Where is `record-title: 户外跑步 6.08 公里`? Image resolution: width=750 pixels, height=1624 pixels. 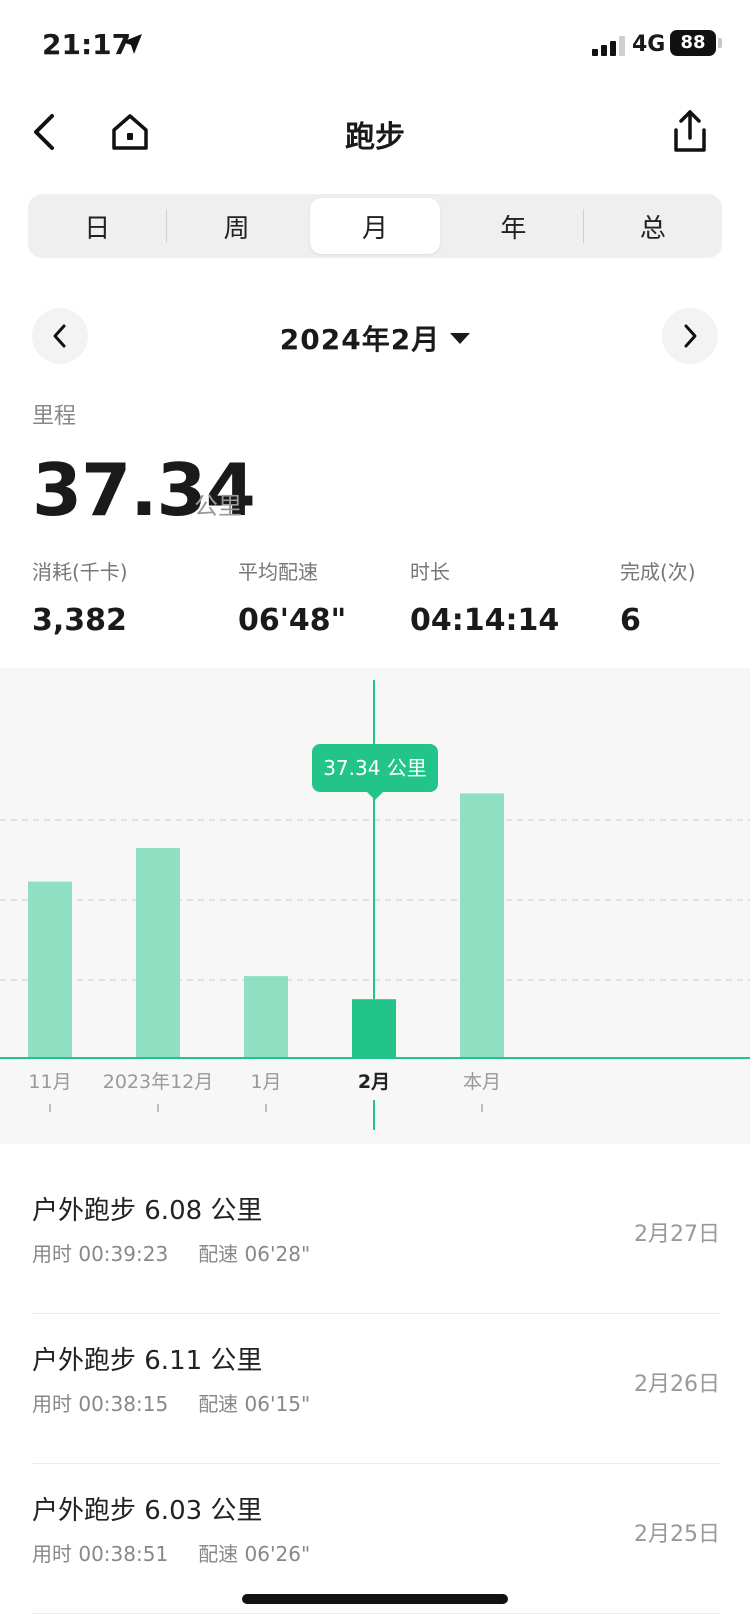
record-title: 户外跑步 6.08 公里 is located at coordinates (147, 1211).